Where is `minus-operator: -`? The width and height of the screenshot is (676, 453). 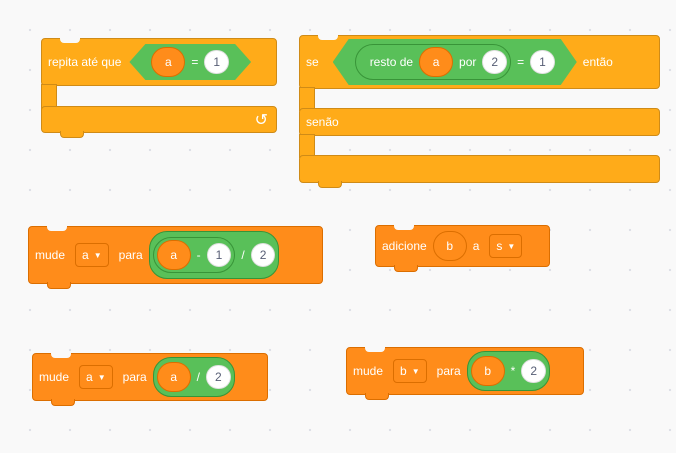 minus-operator: - is located at coordinates (198, 255).